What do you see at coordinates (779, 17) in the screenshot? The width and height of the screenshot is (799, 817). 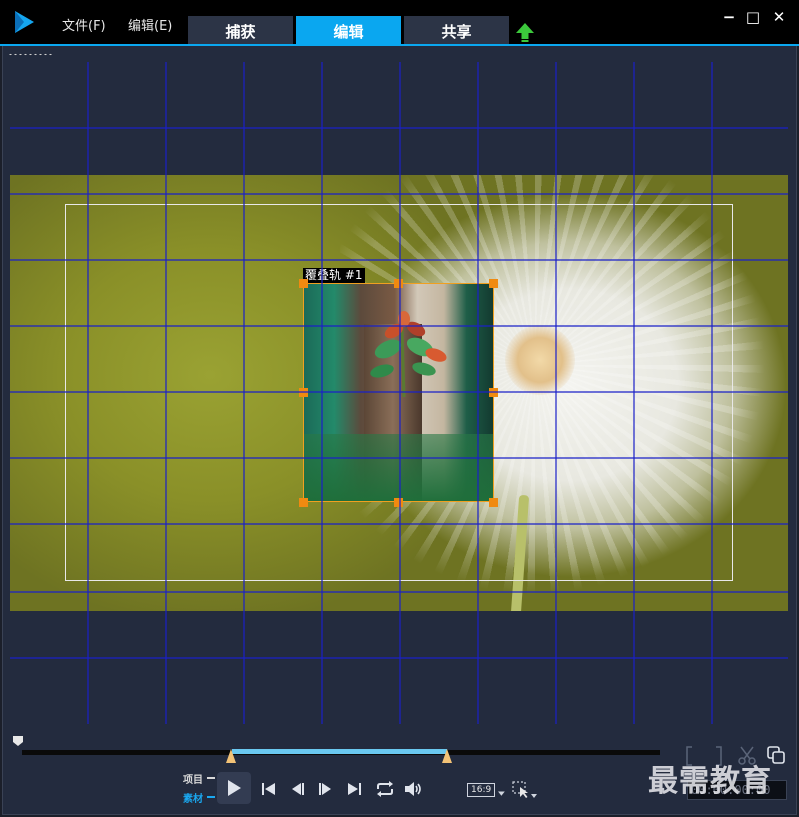 I see `close-button: ✕` at bounding box center [779, 17].